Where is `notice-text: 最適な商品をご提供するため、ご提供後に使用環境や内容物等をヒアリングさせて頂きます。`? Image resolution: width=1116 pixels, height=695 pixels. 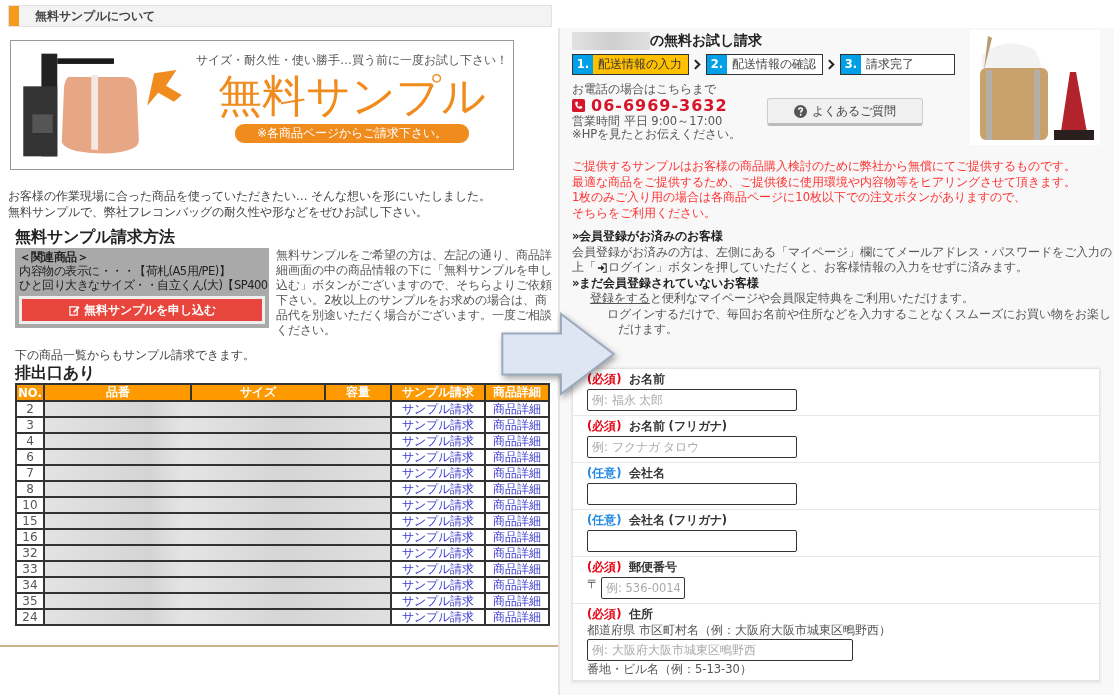
notice-text: 最適な商品をご提供するため、ご提供後に使用環境や内容物等をヒアリングさせて頂きます。 is located at coordinates (824, 182).